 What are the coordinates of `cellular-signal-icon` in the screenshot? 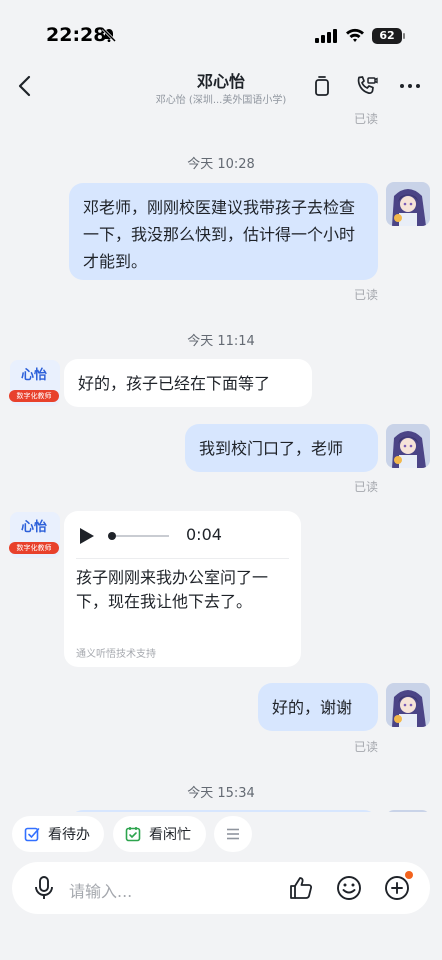 It's located at (326, 36).